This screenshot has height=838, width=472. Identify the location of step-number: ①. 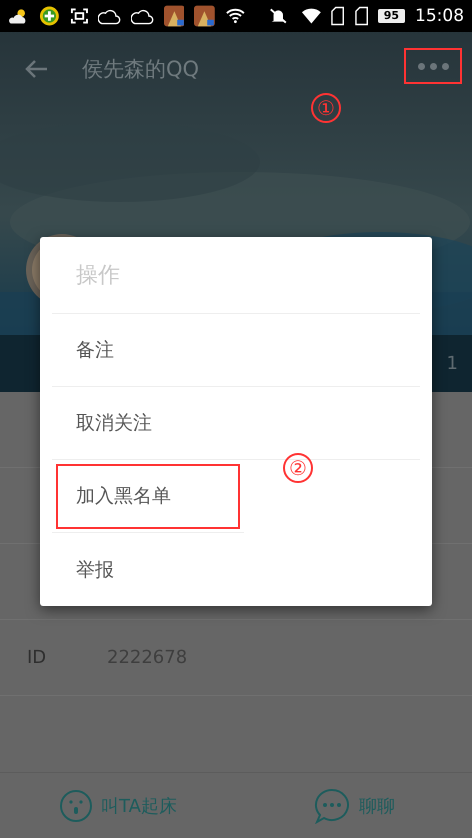
(326, 108).